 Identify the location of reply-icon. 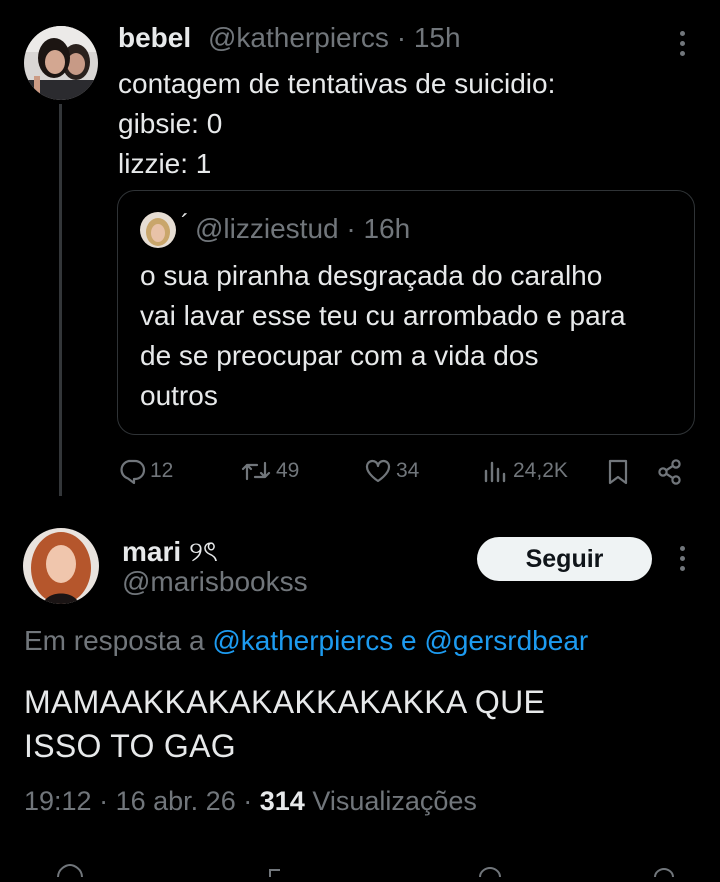
(133, 471).